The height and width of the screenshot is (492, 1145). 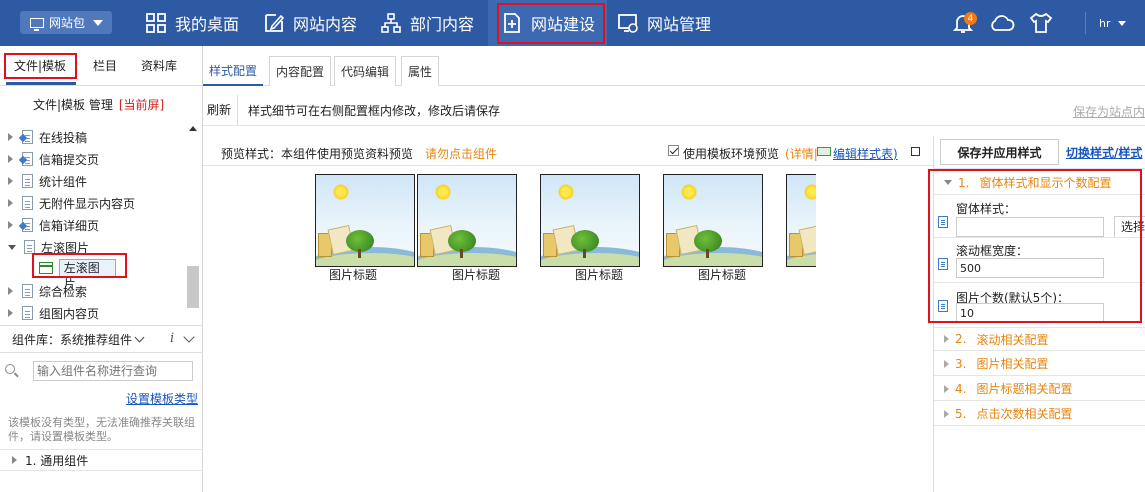 I want to click on component-group-item: 1. 通用组件, so click(x=101, y=460).